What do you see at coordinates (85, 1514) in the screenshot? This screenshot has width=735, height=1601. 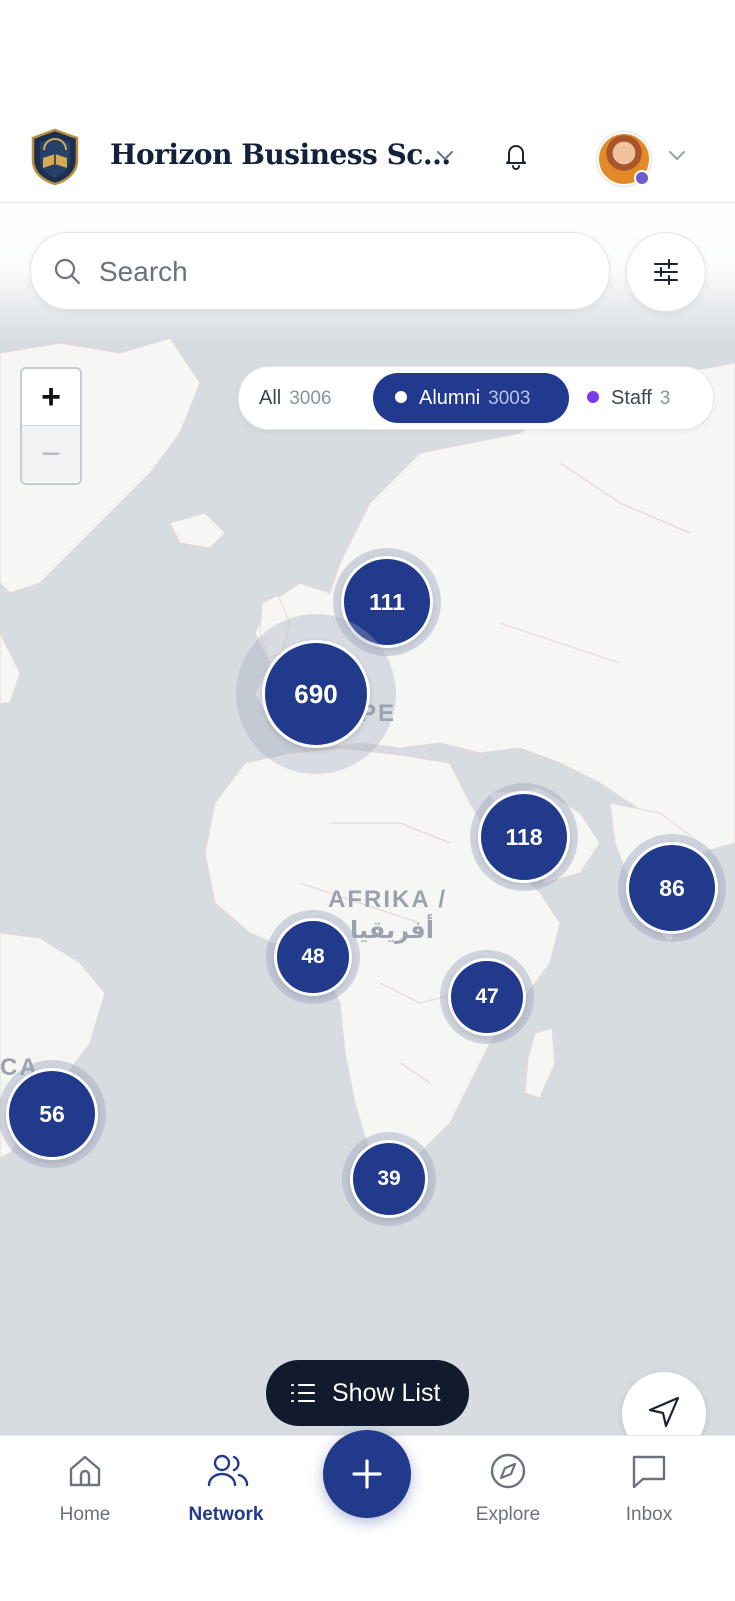 I see `nav-label: Home` at bounding box center [85, 1514].